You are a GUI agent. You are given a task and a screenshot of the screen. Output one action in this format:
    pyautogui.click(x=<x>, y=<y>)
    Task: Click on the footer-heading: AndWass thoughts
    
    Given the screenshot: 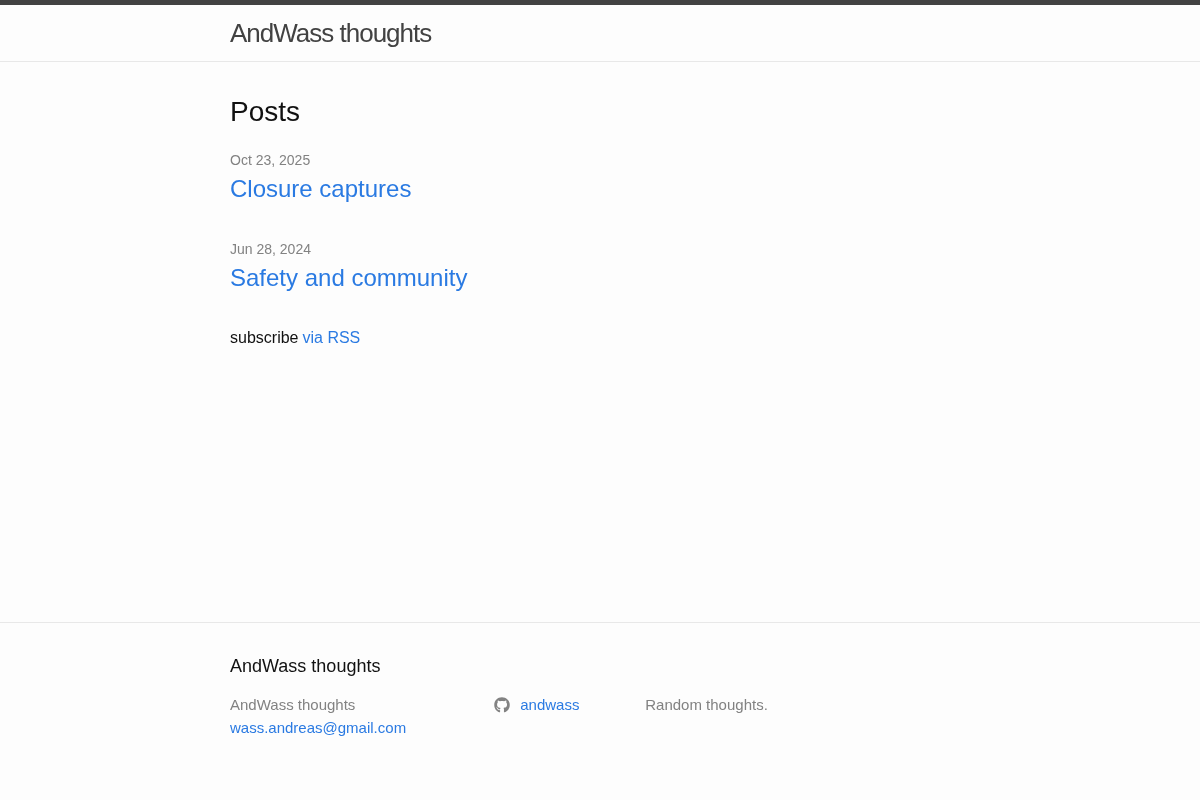 What is the action you would take?
    pyautogui.click(x=305, y=666)
    